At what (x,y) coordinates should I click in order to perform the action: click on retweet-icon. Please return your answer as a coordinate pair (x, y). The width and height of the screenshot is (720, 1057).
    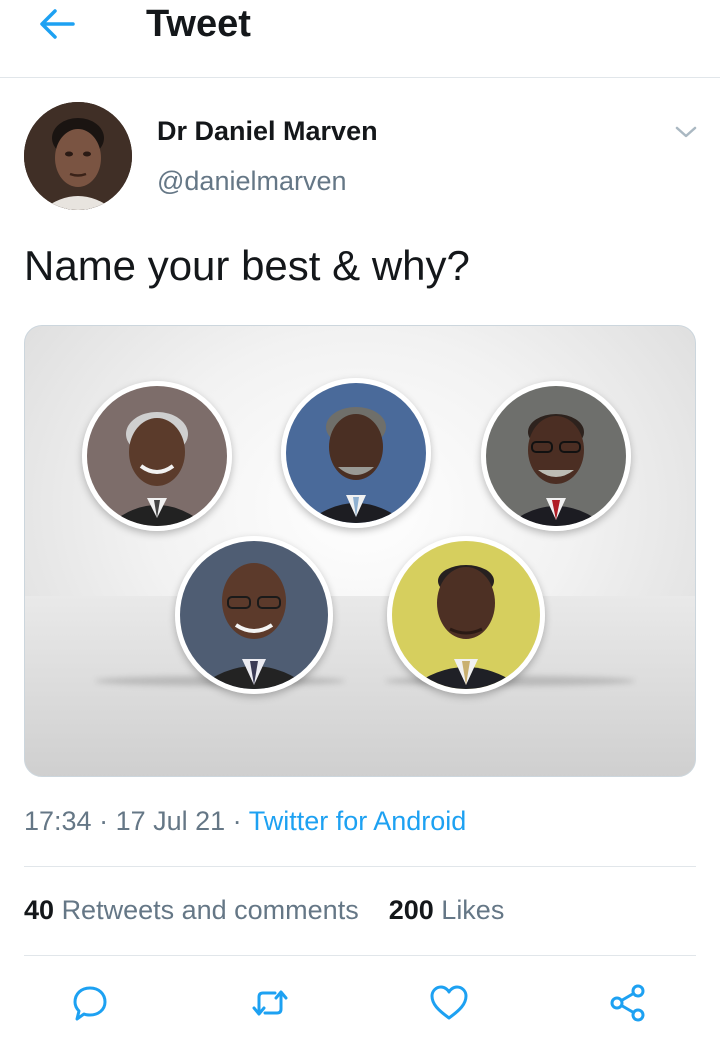
    Looking at the image, I should click on (270, 1003).